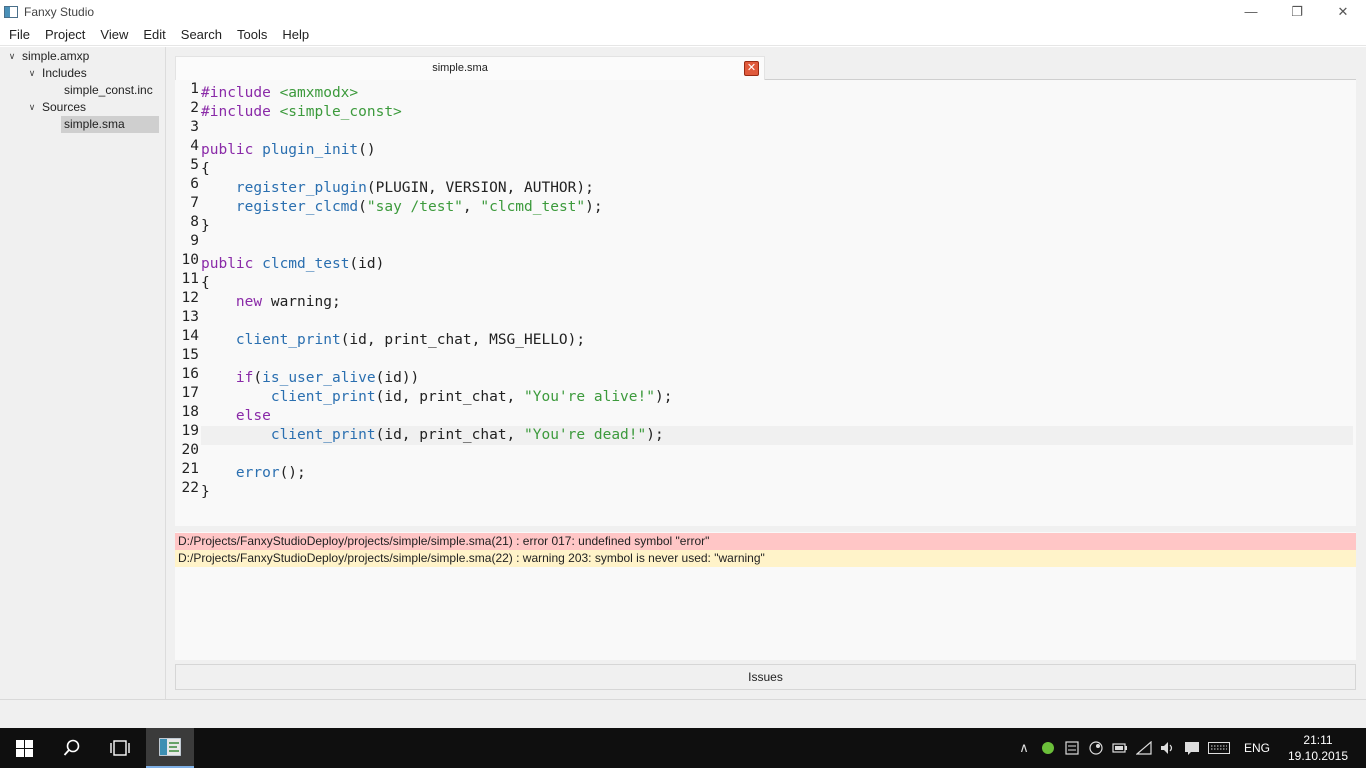 The height and width of the screenshot is (768, 1366). Describe the element at coordinates (1258, 748) in the screenshot. I see `language-indicator: ENG` at that location.